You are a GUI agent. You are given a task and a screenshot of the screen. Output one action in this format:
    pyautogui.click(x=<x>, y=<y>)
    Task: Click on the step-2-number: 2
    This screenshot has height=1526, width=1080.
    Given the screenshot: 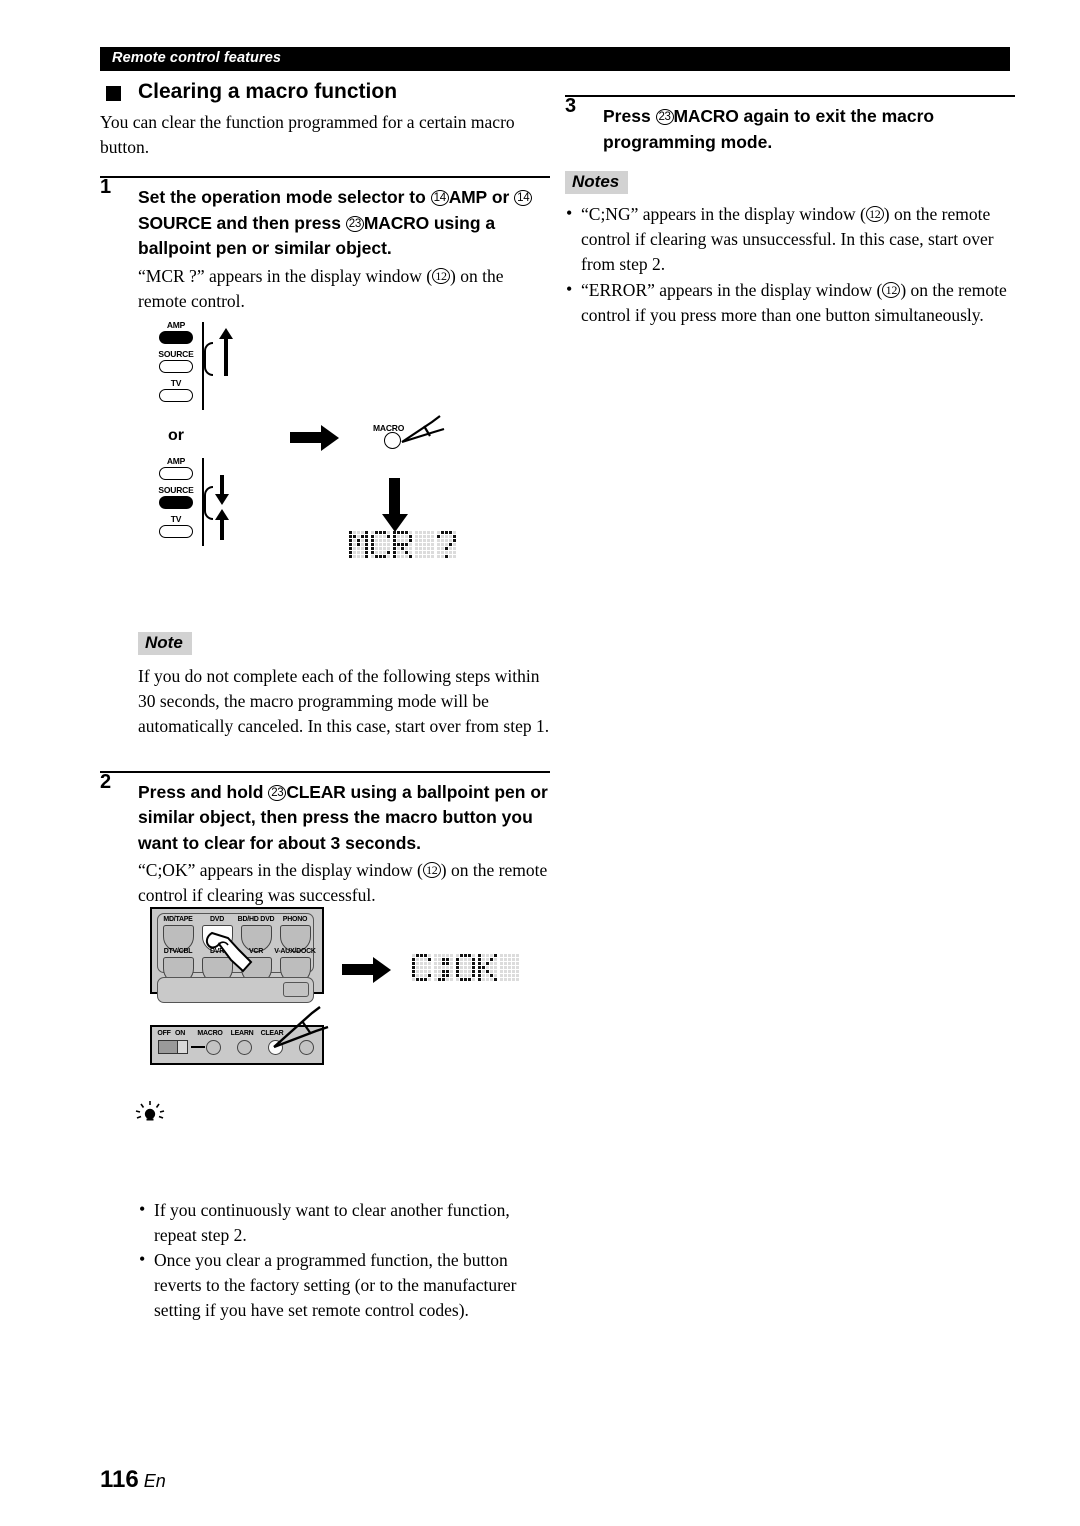 What is the action you would take?
    pyautogui.click(x=106, y=781)
    